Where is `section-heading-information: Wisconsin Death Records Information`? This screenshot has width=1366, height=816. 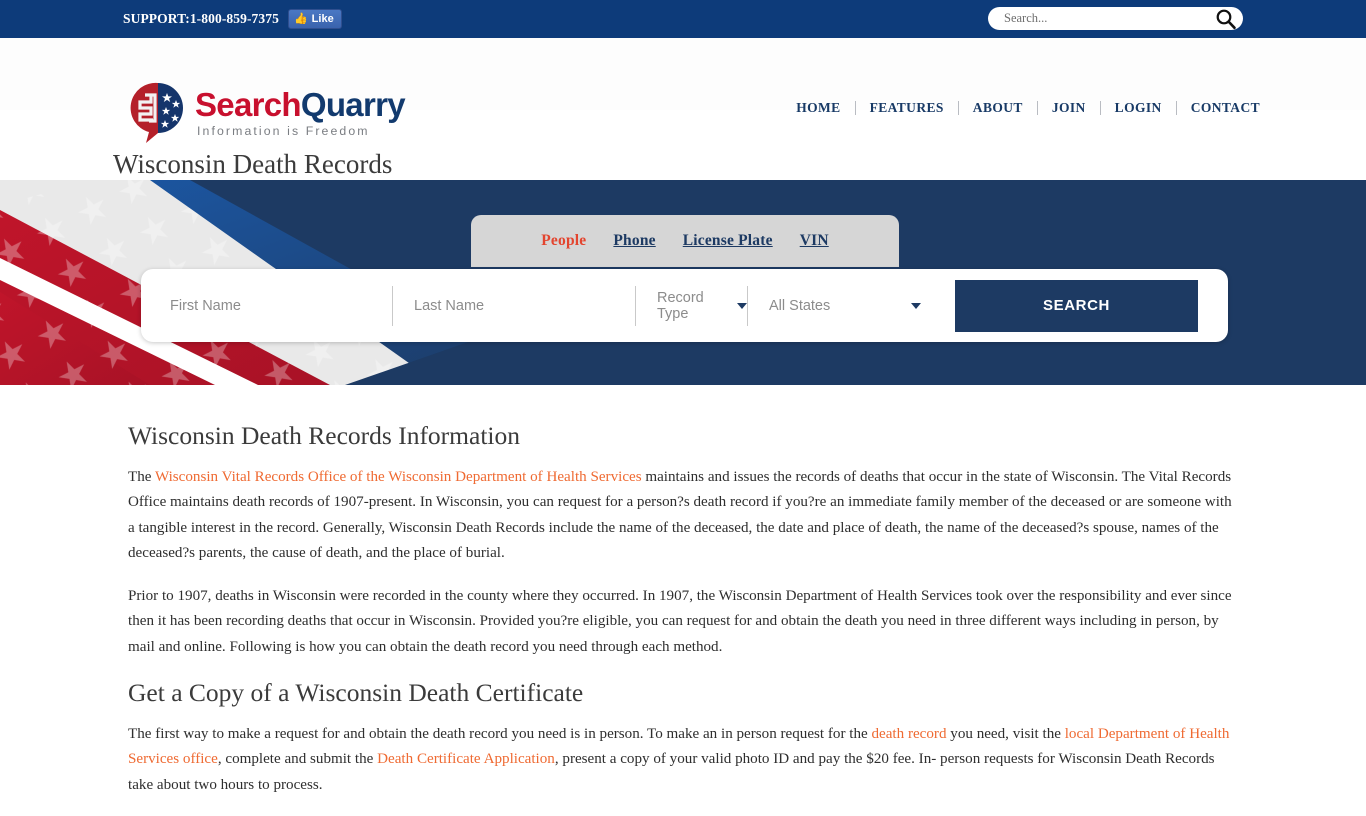 section-heading-information: Wisconsin Death Records Information is located at coordinates (324, 435).